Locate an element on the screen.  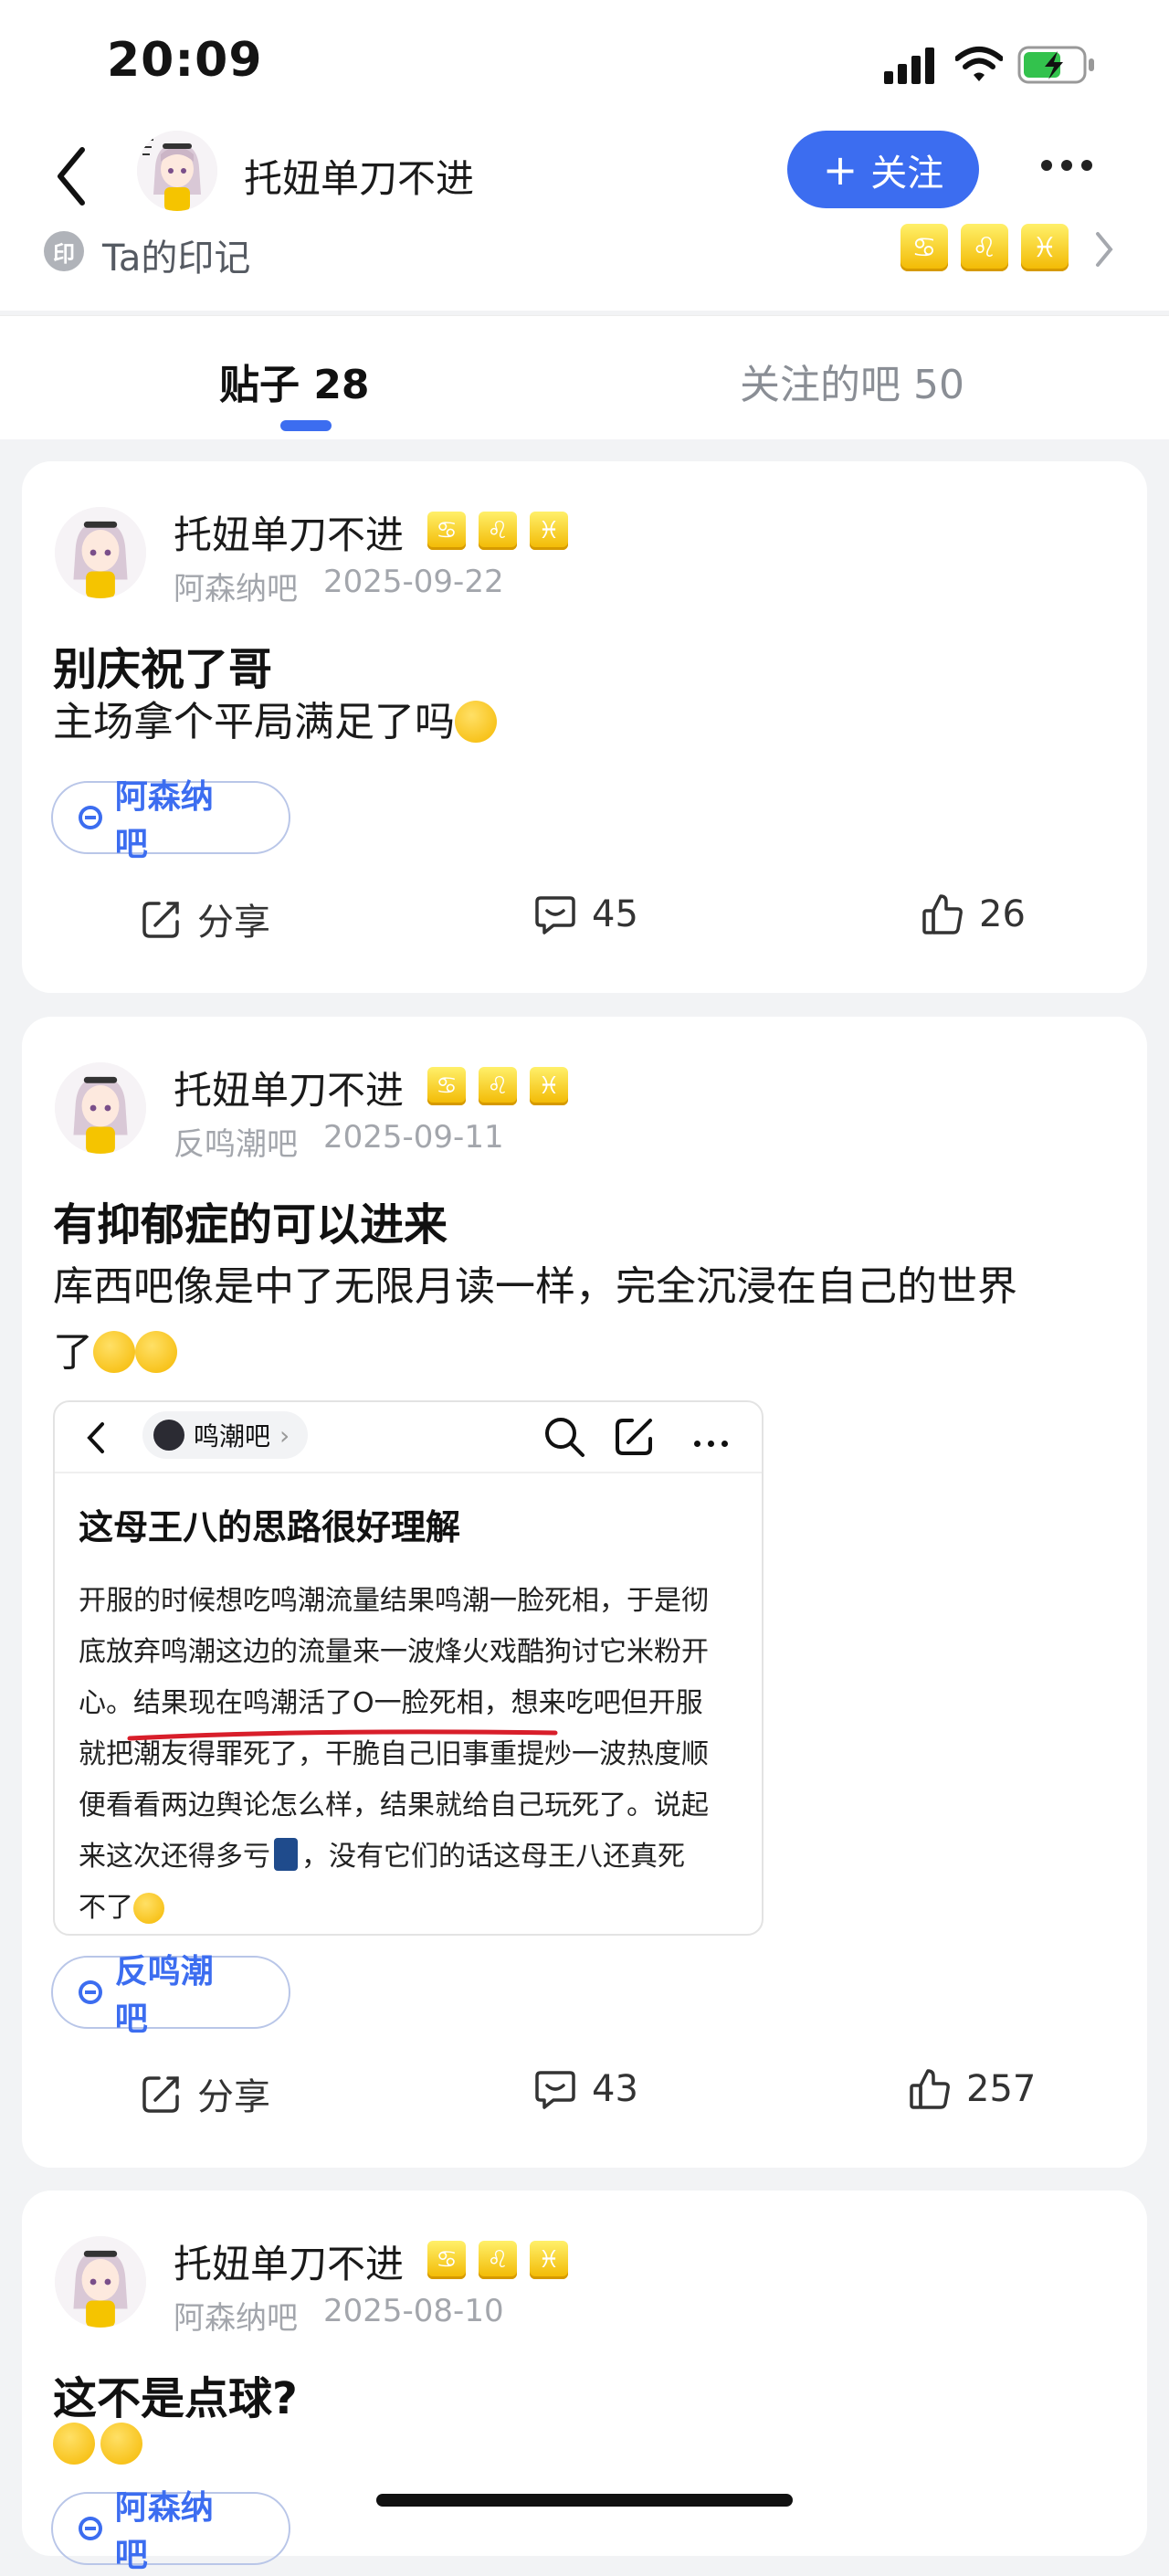
post-title: 有抑郁症的可以进来 is located at coordinates (250, 1225).